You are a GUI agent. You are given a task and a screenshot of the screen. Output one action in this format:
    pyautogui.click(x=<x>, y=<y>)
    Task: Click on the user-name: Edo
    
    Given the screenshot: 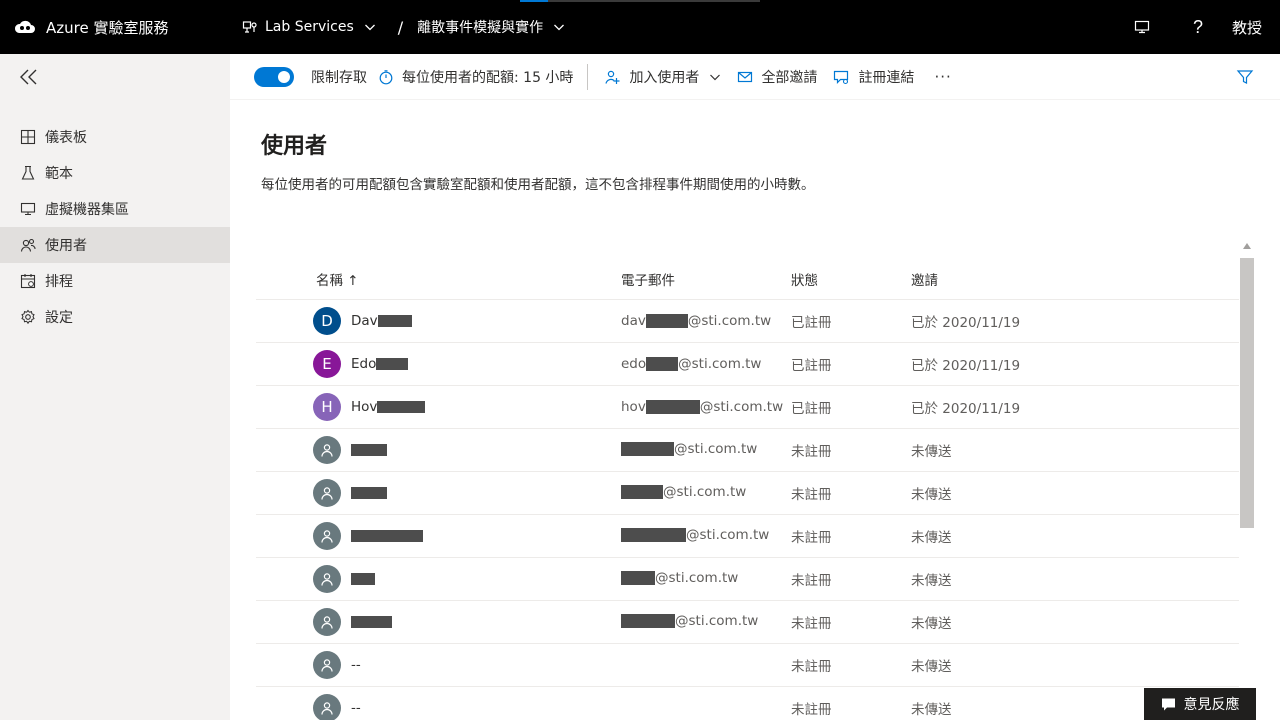 What is the action you would take?
    pyautogui.click(x=380, y=364)
    